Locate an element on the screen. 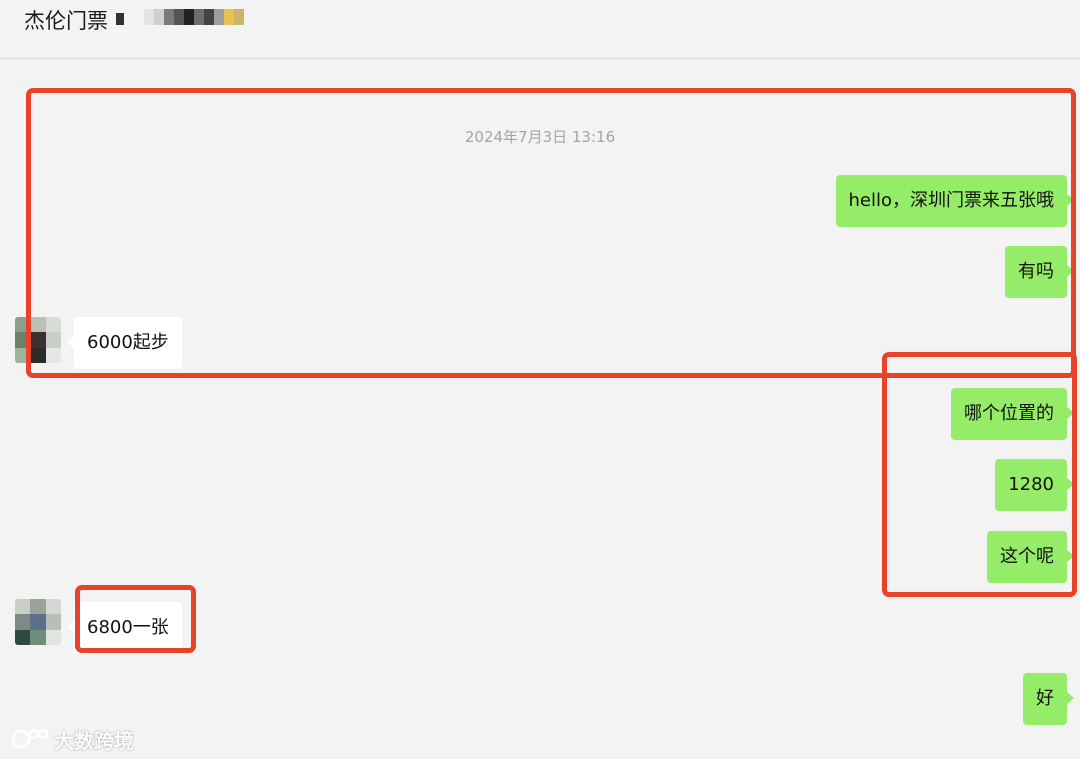 The image size is (1080, 759). watermark-text: 大数跨境 is located at coordinates (94, 740).